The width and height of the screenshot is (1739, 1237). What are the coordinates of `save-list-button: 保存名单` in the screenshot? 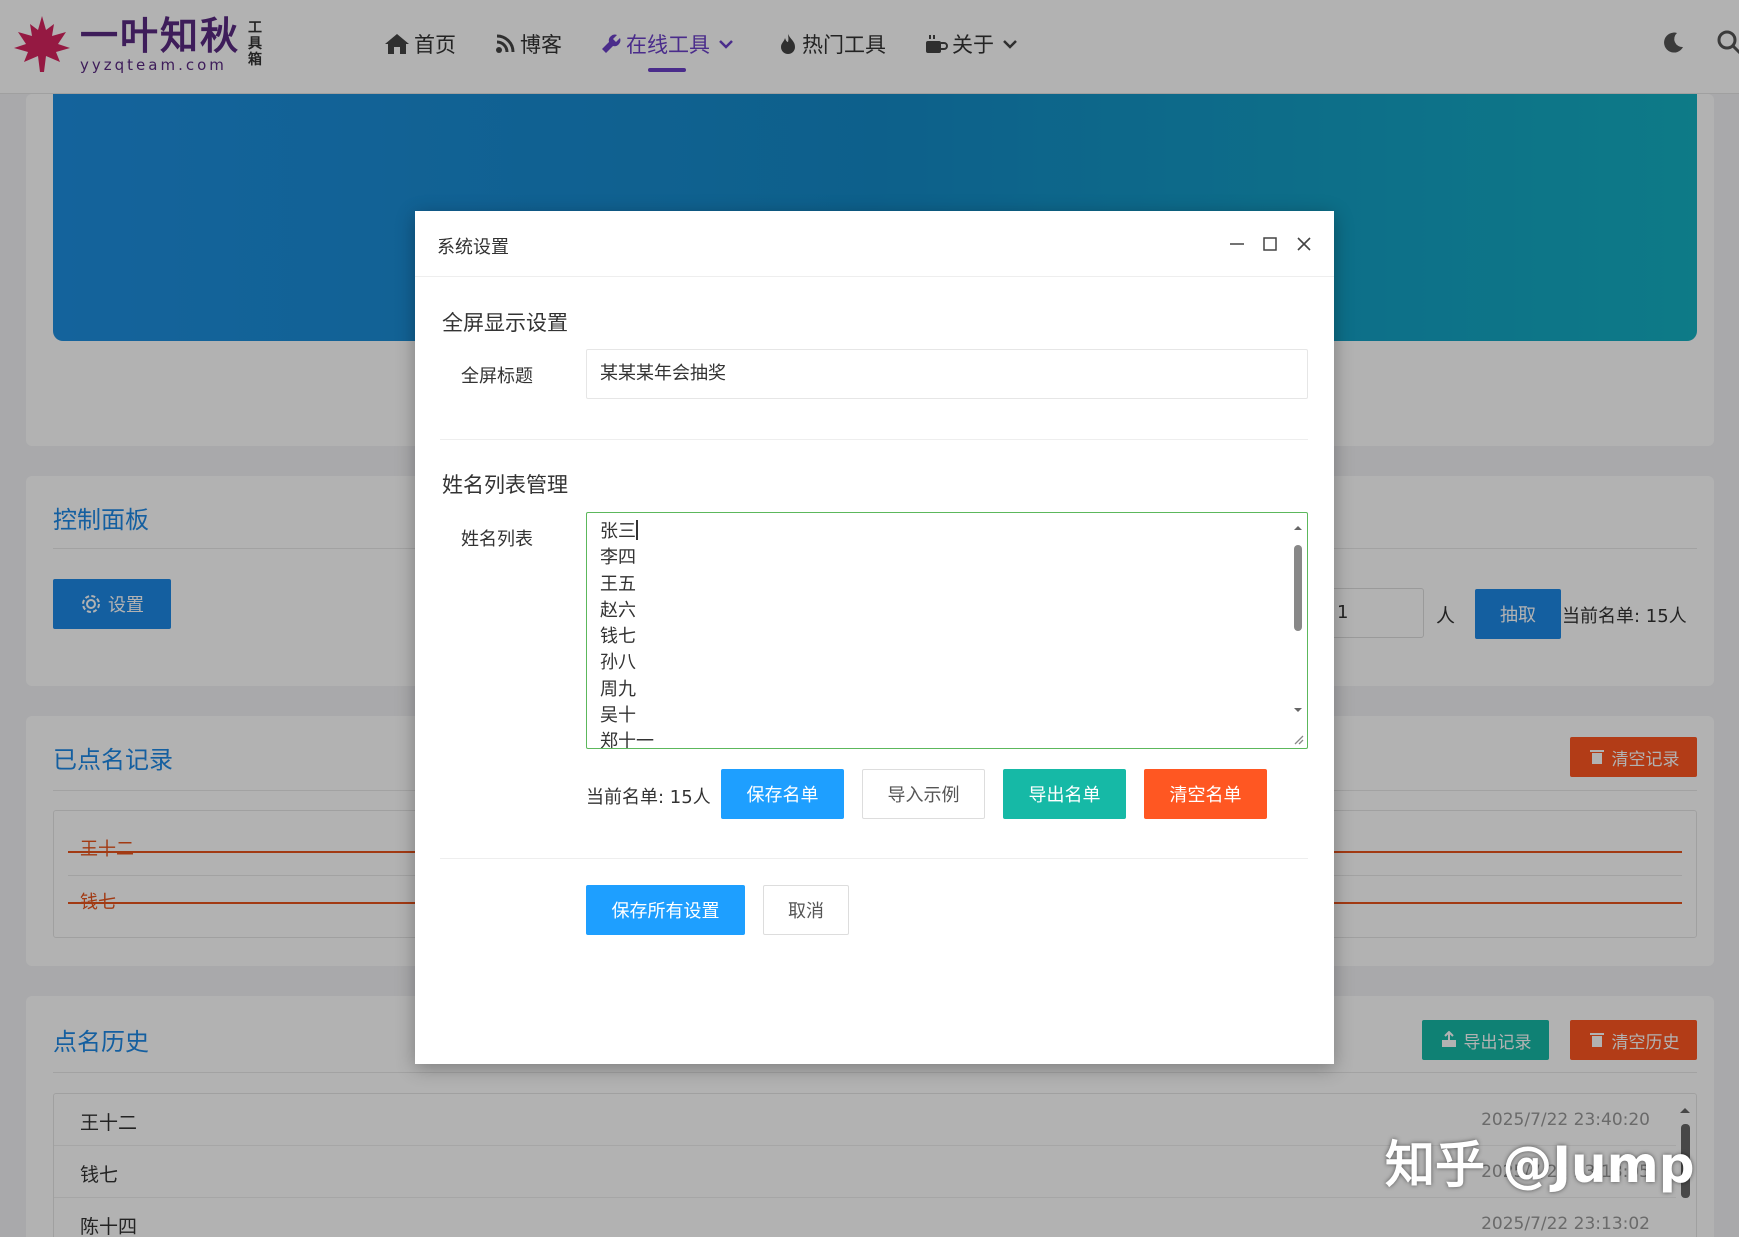 It's located at (782, 794).